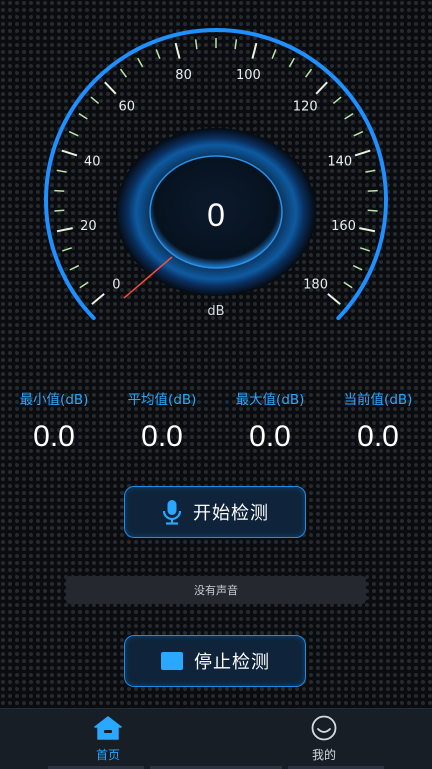 The height and width of the screenshot is (769, 432). What do you see at coordinates (378, 400) in the screenshot?
I see `stat-current-label: 当前值(dB)` at bounding box center [378, 400].